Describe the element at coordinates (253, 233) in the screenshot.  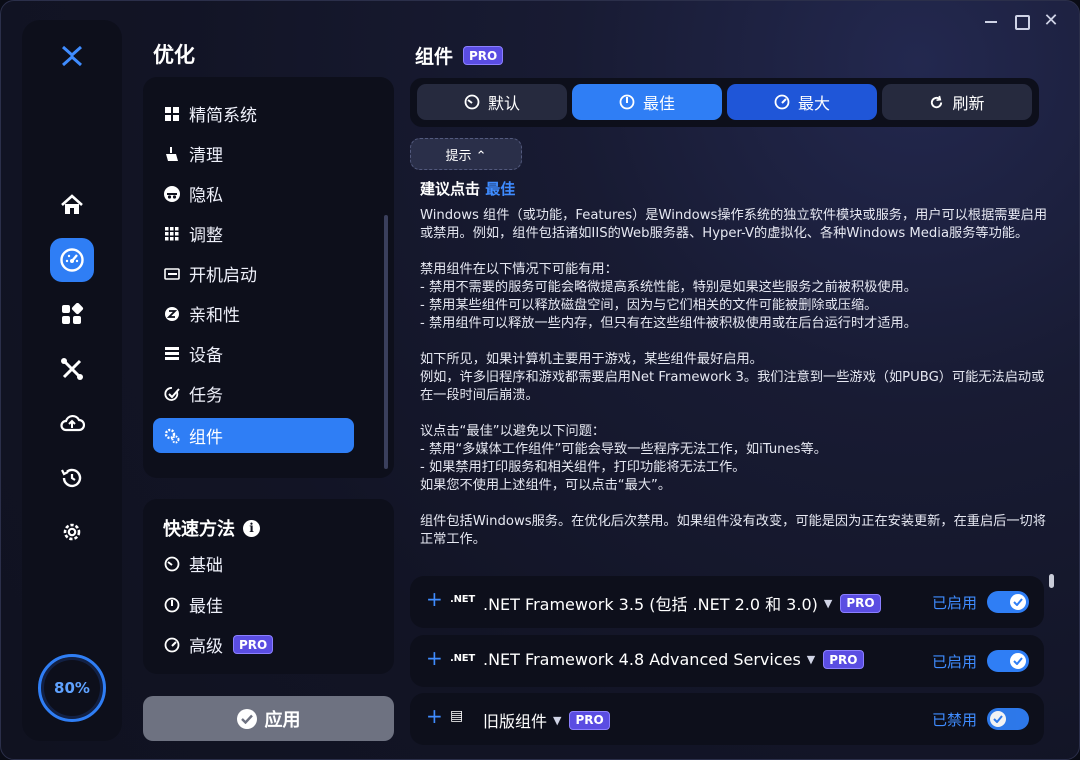
I see `sidebar-item-tweaks: 调整` at that location.